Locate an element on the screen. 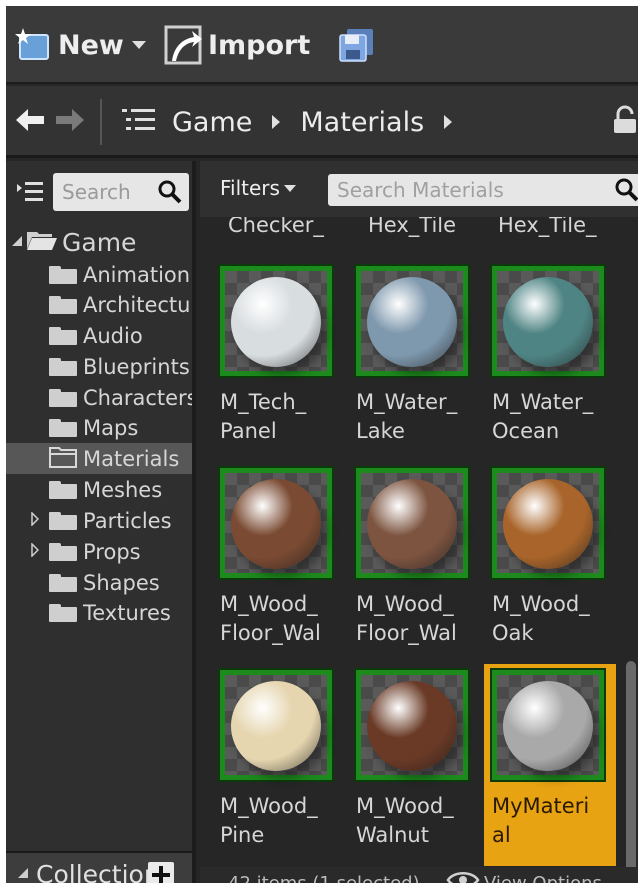 This screenshot has width=638, height=883. breadcrumb-materials: Materials is located at coordinates (362, 122).